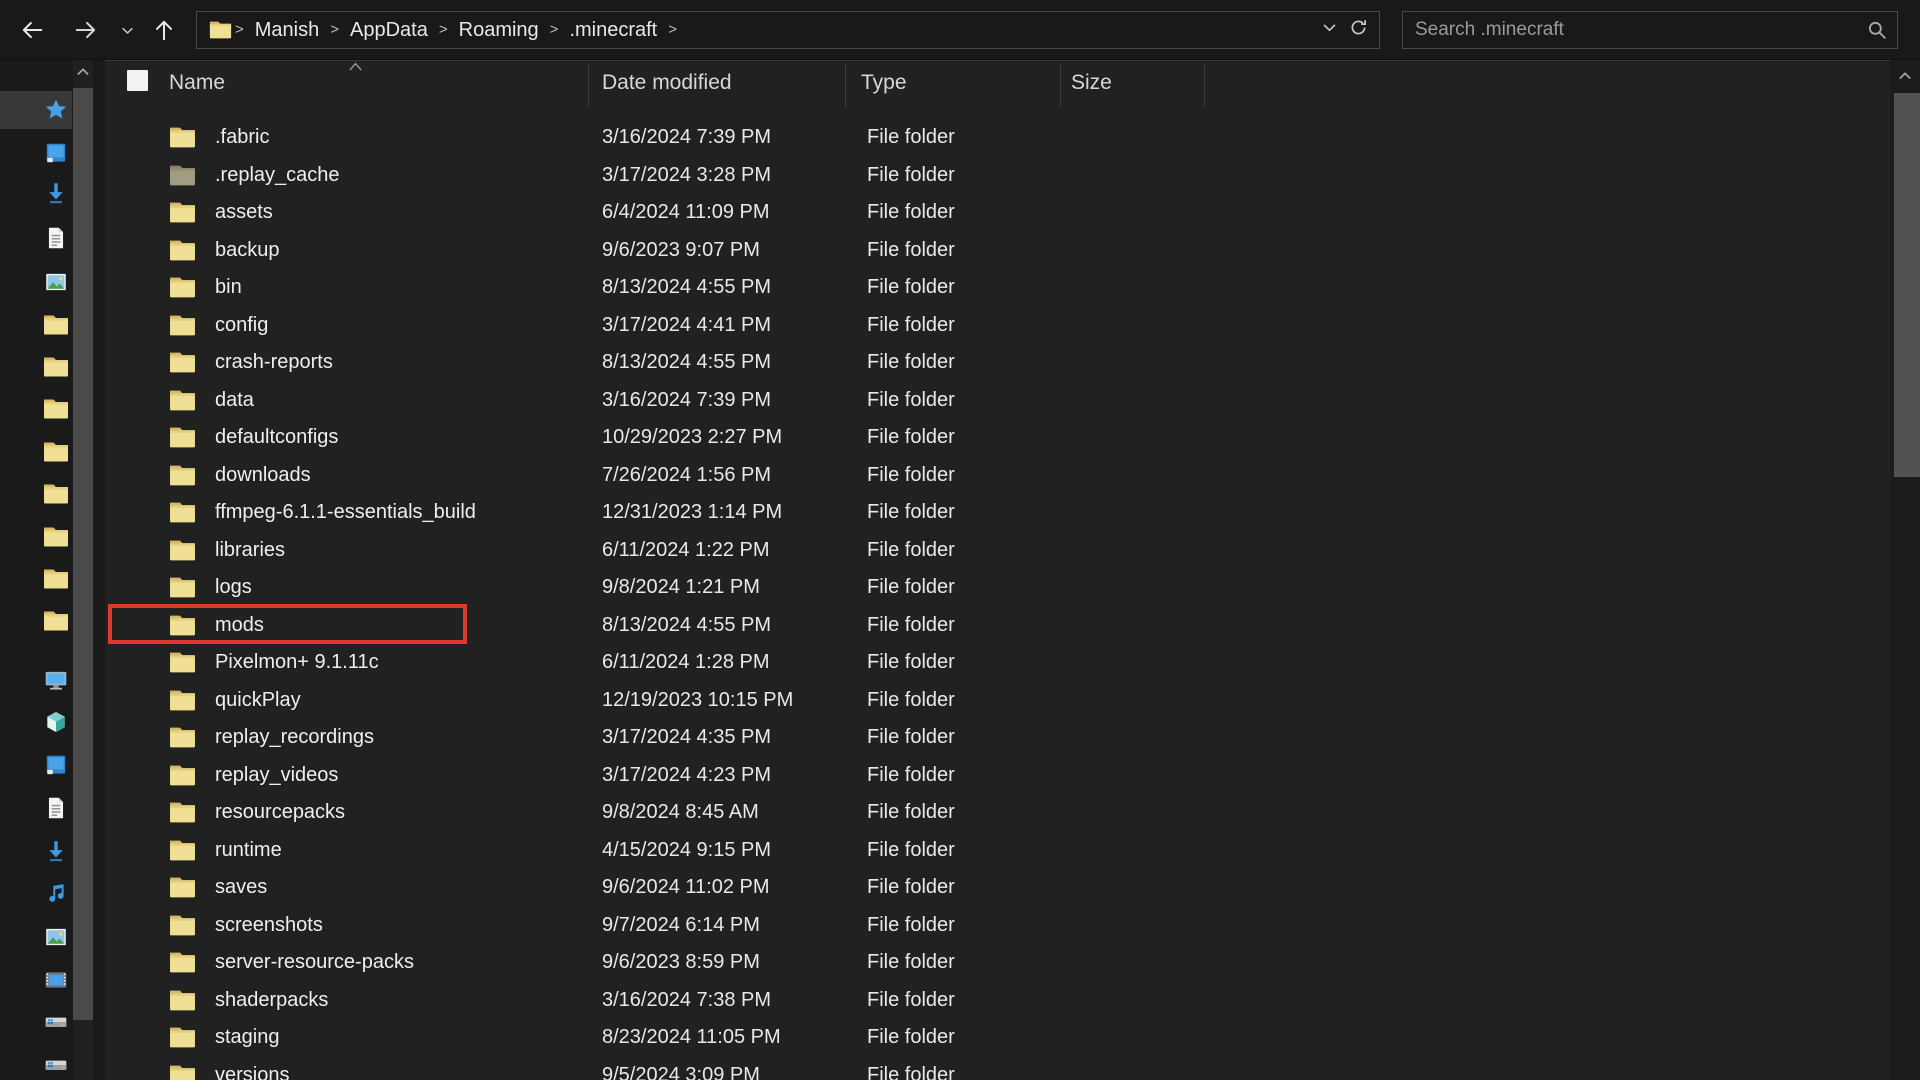  I want to click on downloads-icon, so click(56, 851).